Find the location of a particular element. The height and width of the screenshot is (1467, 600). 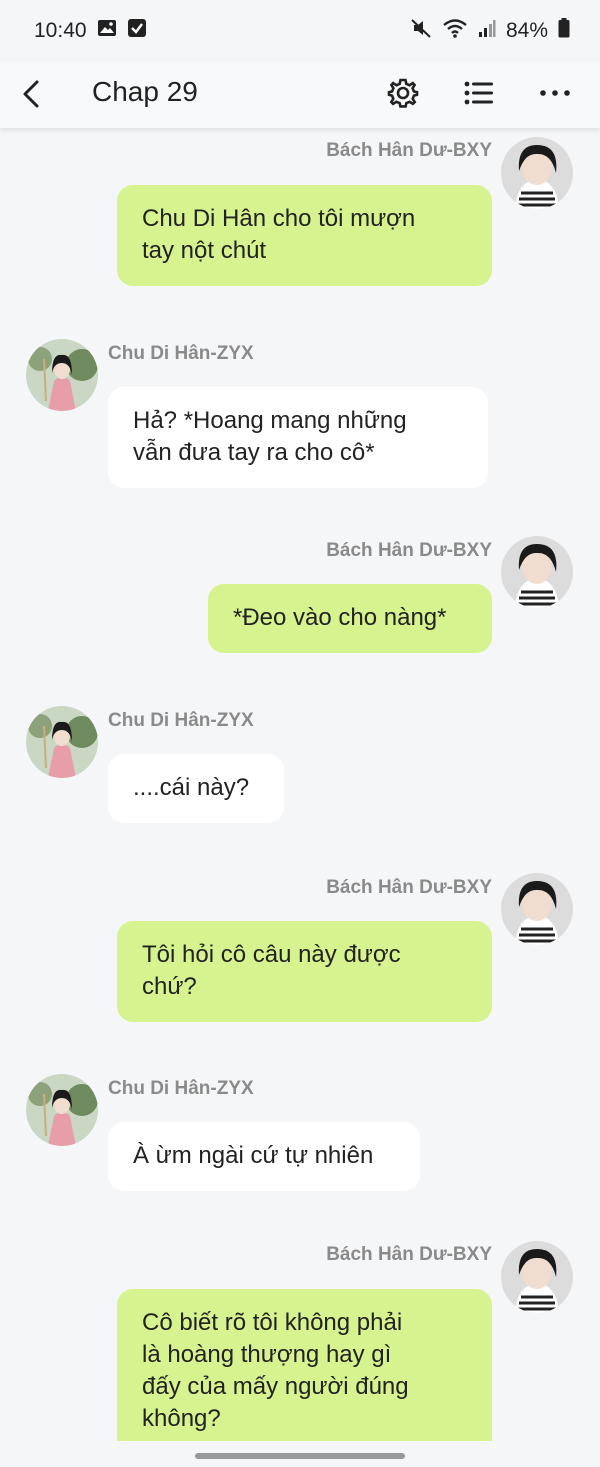

status-bar: 10:40 84% is located at coordinates (300, 31).